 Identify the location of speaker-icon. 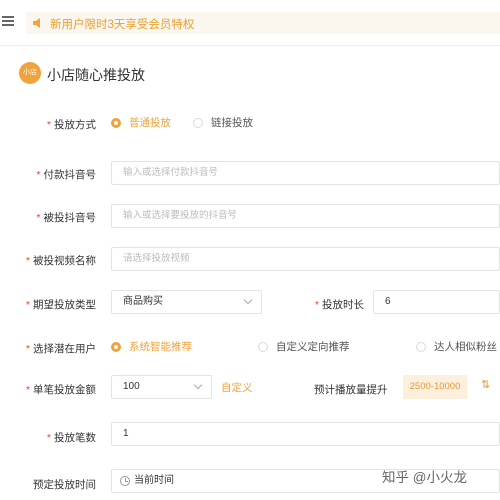
(36, 23).